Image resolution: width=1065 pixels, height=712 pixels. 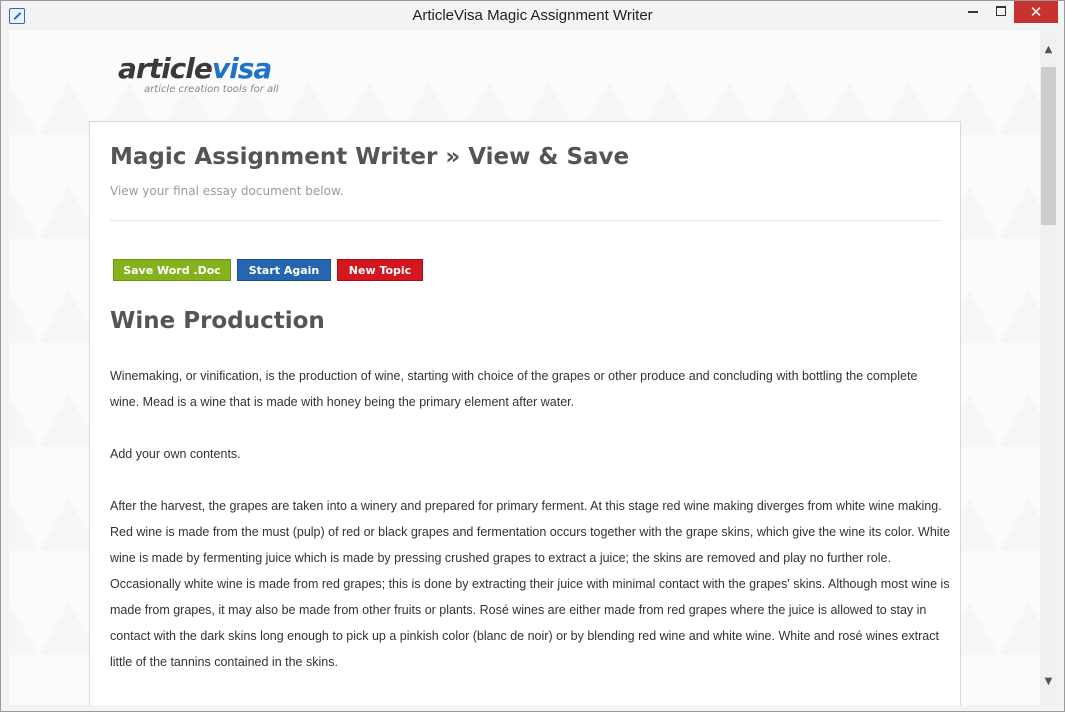 I want to click on logo-part-visa: visa, so click(x=241, y=68).